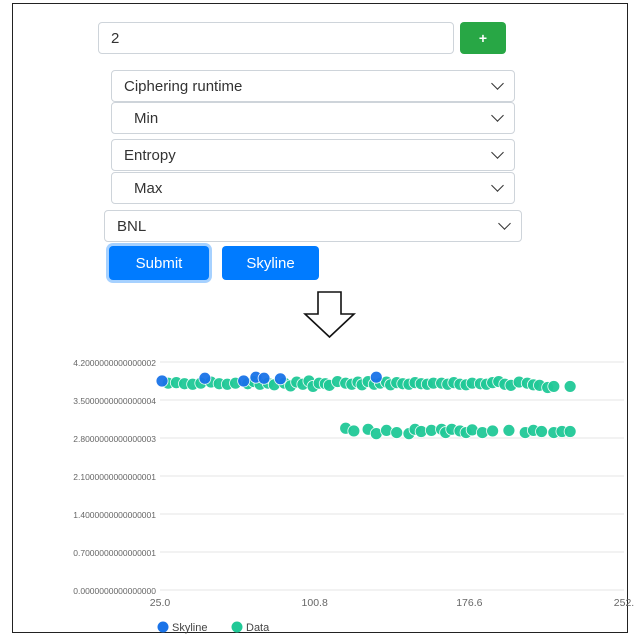 The height and width of the screenshot is (637, 640). What do you see at coordinates (114, 477) in the screenshot?
I see `y-tick-label: 2.1000000000000001` at bounding box center [114, 477].